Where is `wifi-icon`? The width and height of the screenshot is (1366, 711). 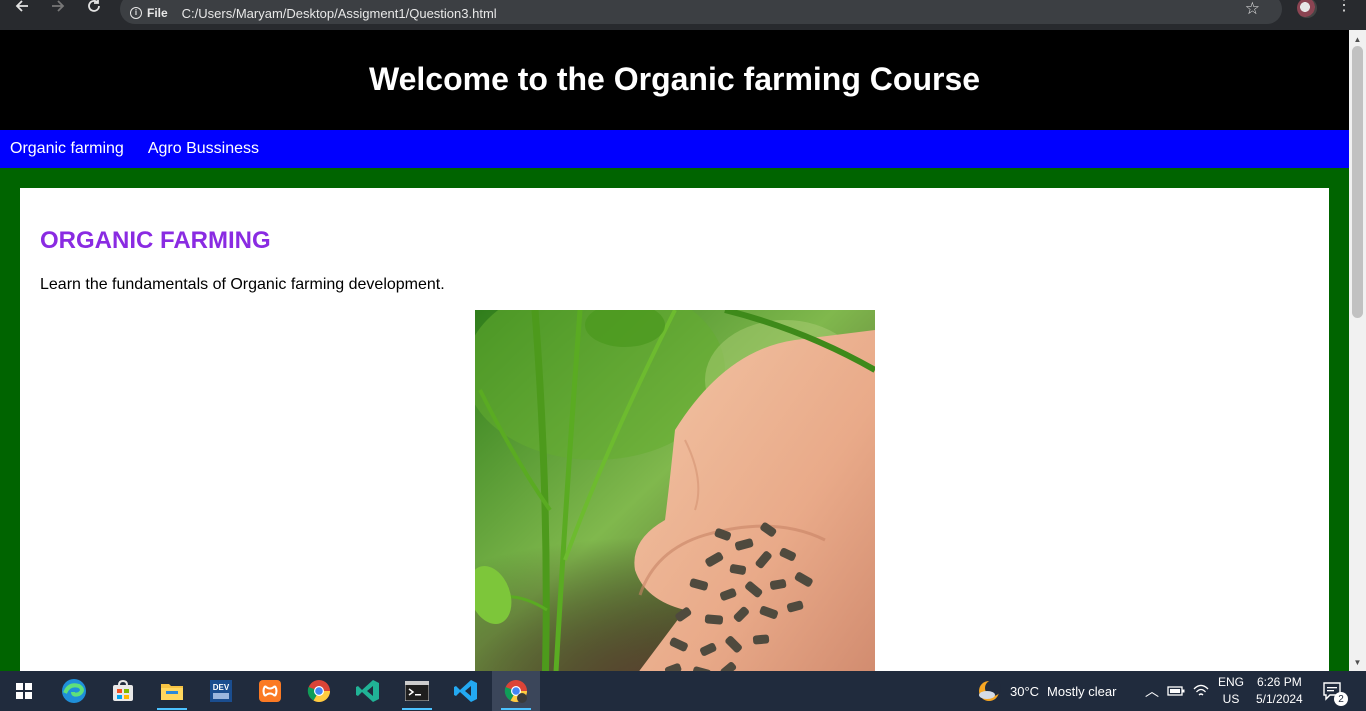
wifi-icon is located at coordinates (1201, 691).